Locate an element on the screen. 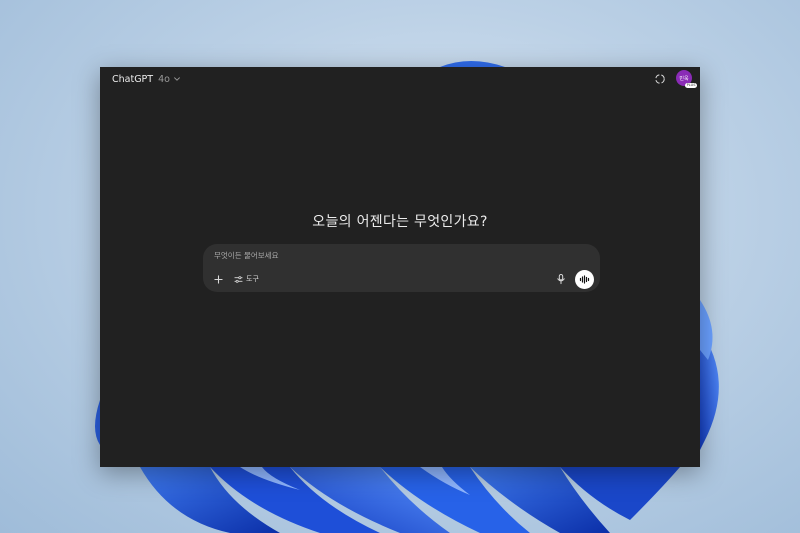 The height and width of the screenshot is (533, 800). top-bar-actions: 민욱 PLUS is located at coordinates (675, 79).